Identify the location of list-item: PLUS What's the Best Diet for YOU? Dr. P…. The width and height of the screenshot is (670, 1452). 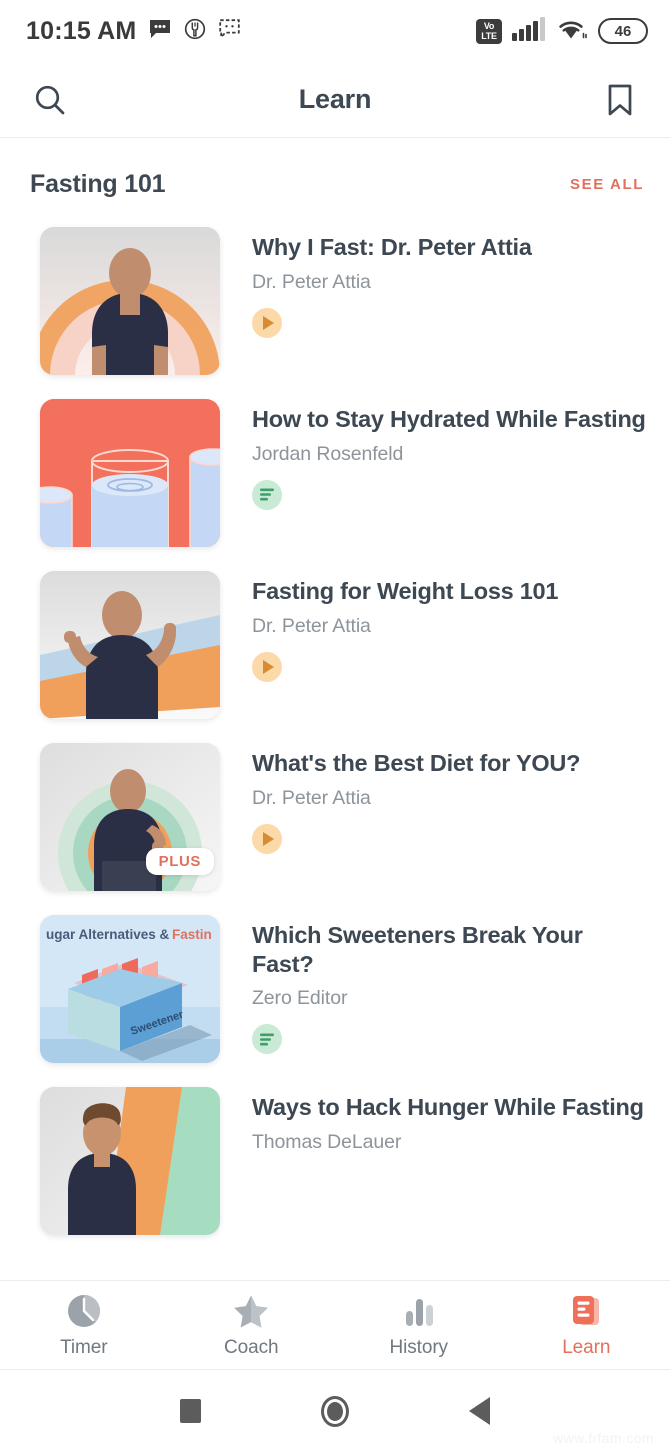
(335, 817).